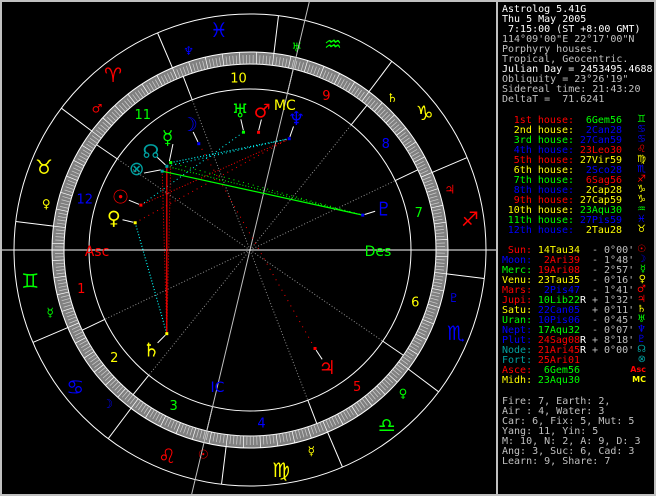 This screenshot has width=656, height=496. I want to click on sign-ruler-icon: ♇, so click(453, 298).